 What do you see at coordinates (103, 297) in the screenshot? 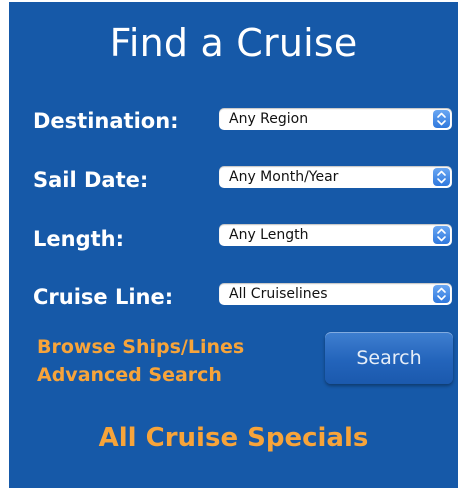
I see `cruise-line-label: Cruise Line:` at bounding box center [103, 297].